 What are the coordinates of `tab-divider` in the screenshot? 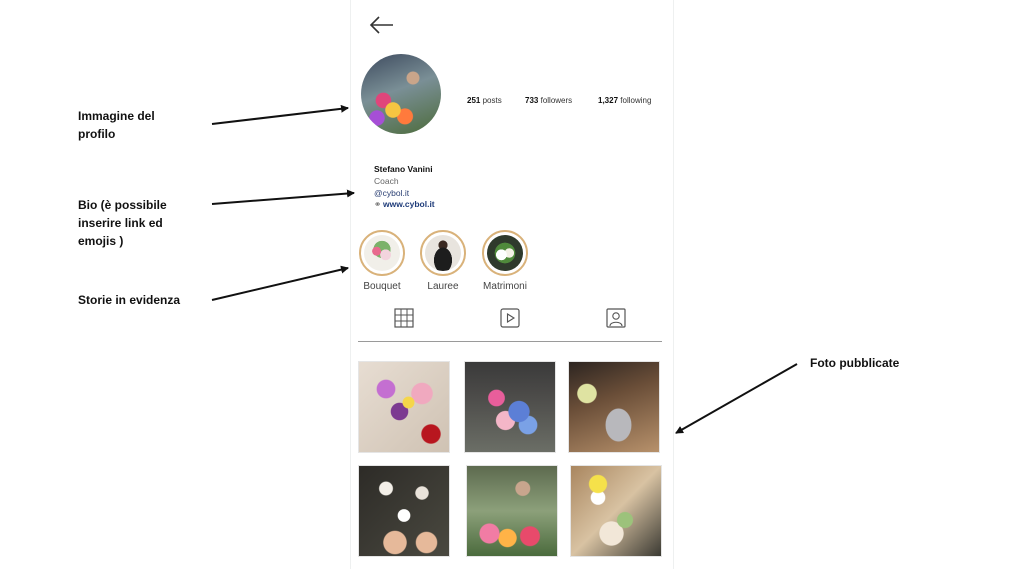 It's located at (510, 341).